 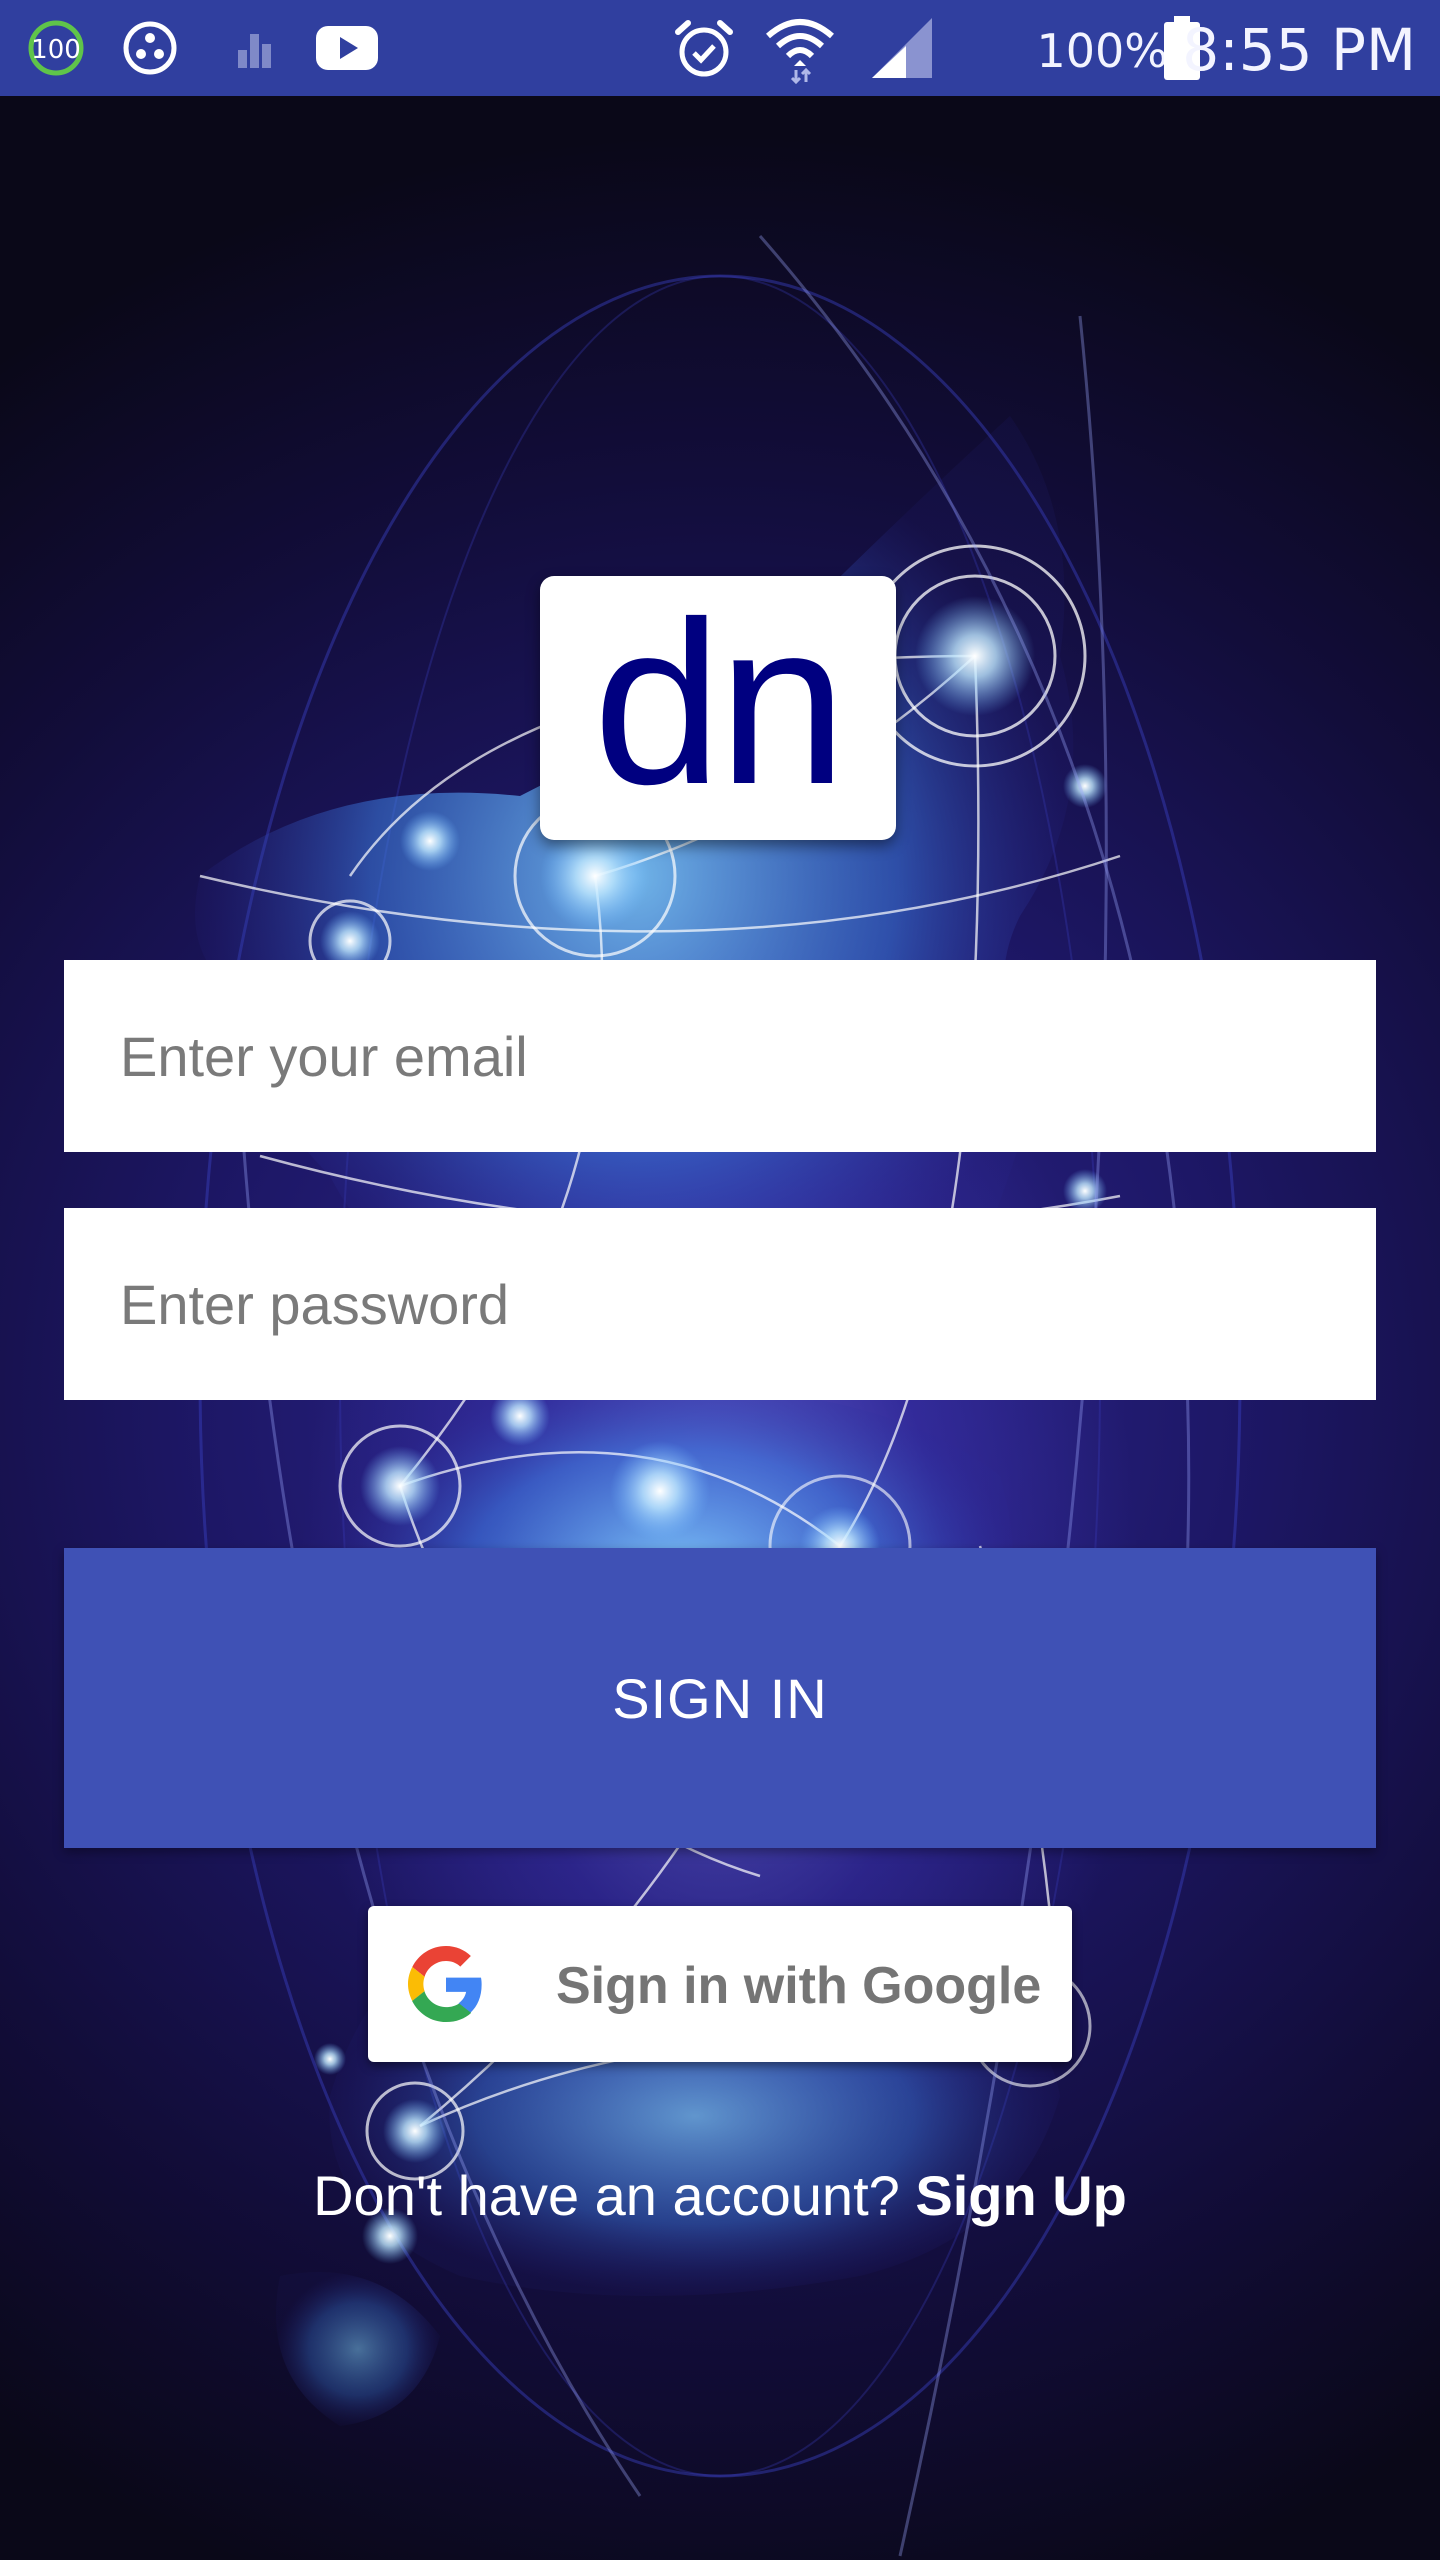 What do you see at coordinates (152, 50) in the screenshot?
I see `app-badge-icon` at bounding box center [152, 50].